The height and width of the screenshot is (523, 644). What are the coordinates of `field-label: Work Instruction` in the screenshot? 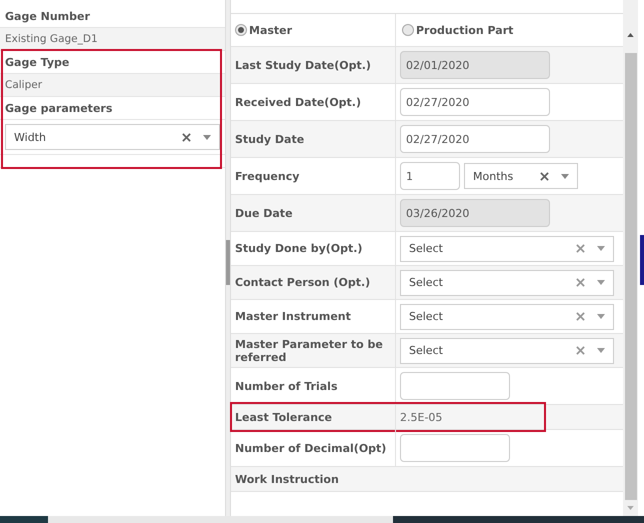 It's located at (286, 480).